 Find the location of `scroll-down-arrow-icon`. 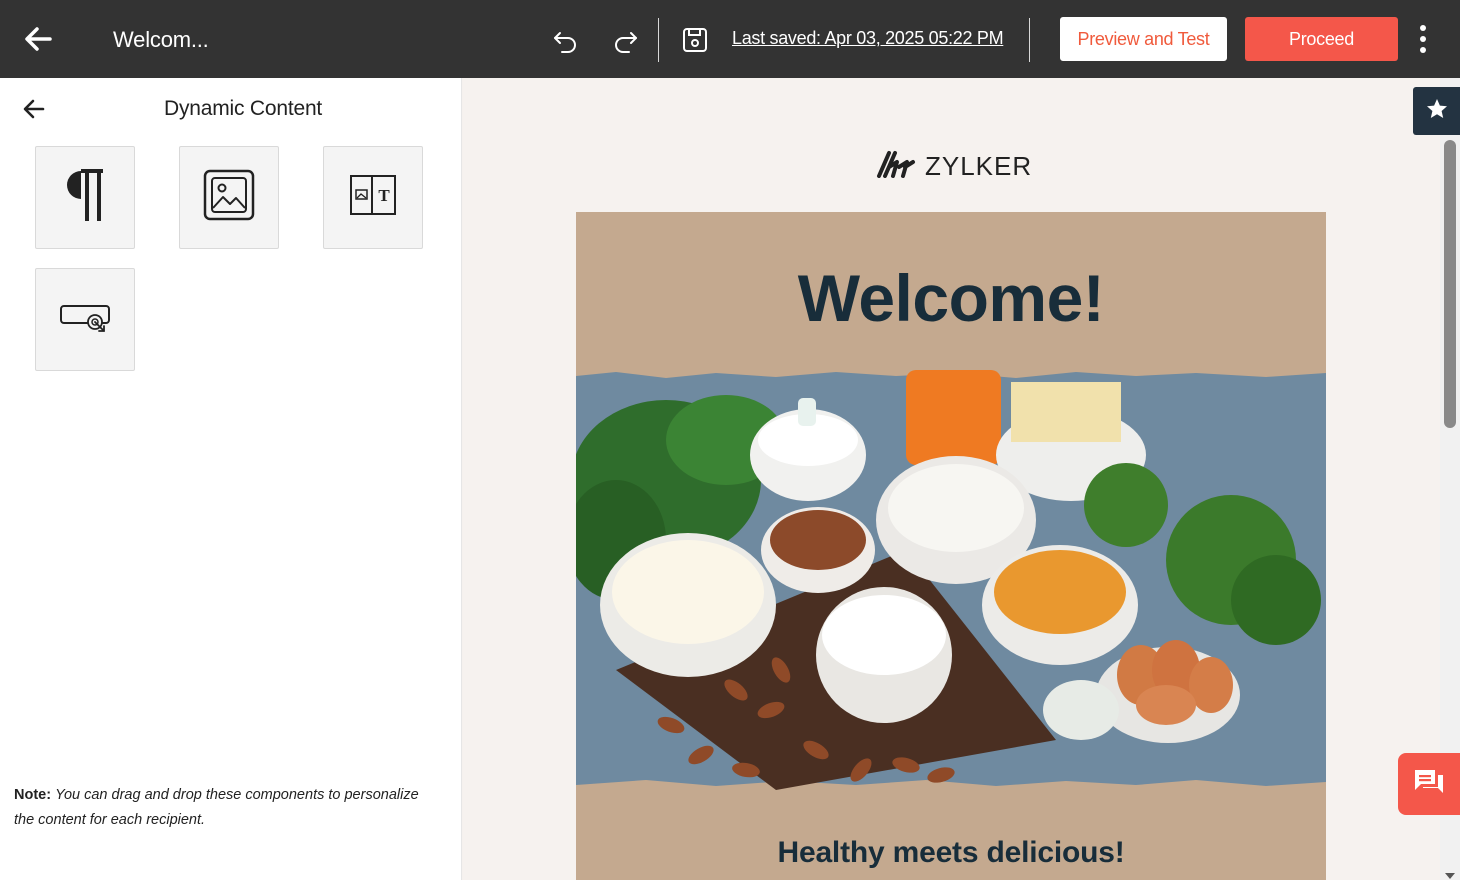

scroll-down-arrow-icon is located at coordinates (1450, 873).